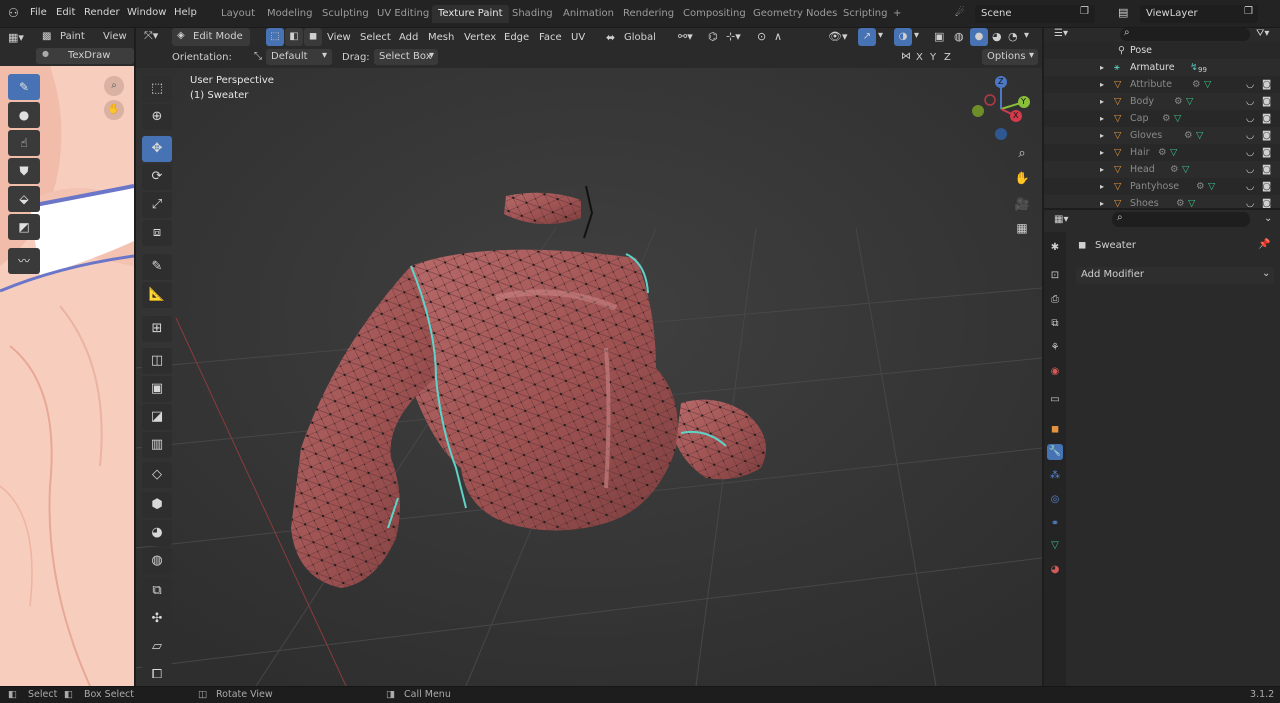 Image resolution: width=1280 pixels, height=703 pixels. What do you see at coordinates (480, 38) in the screenshot?
I see `menu-vertex: Vertex` at bounding box center [480, 38].